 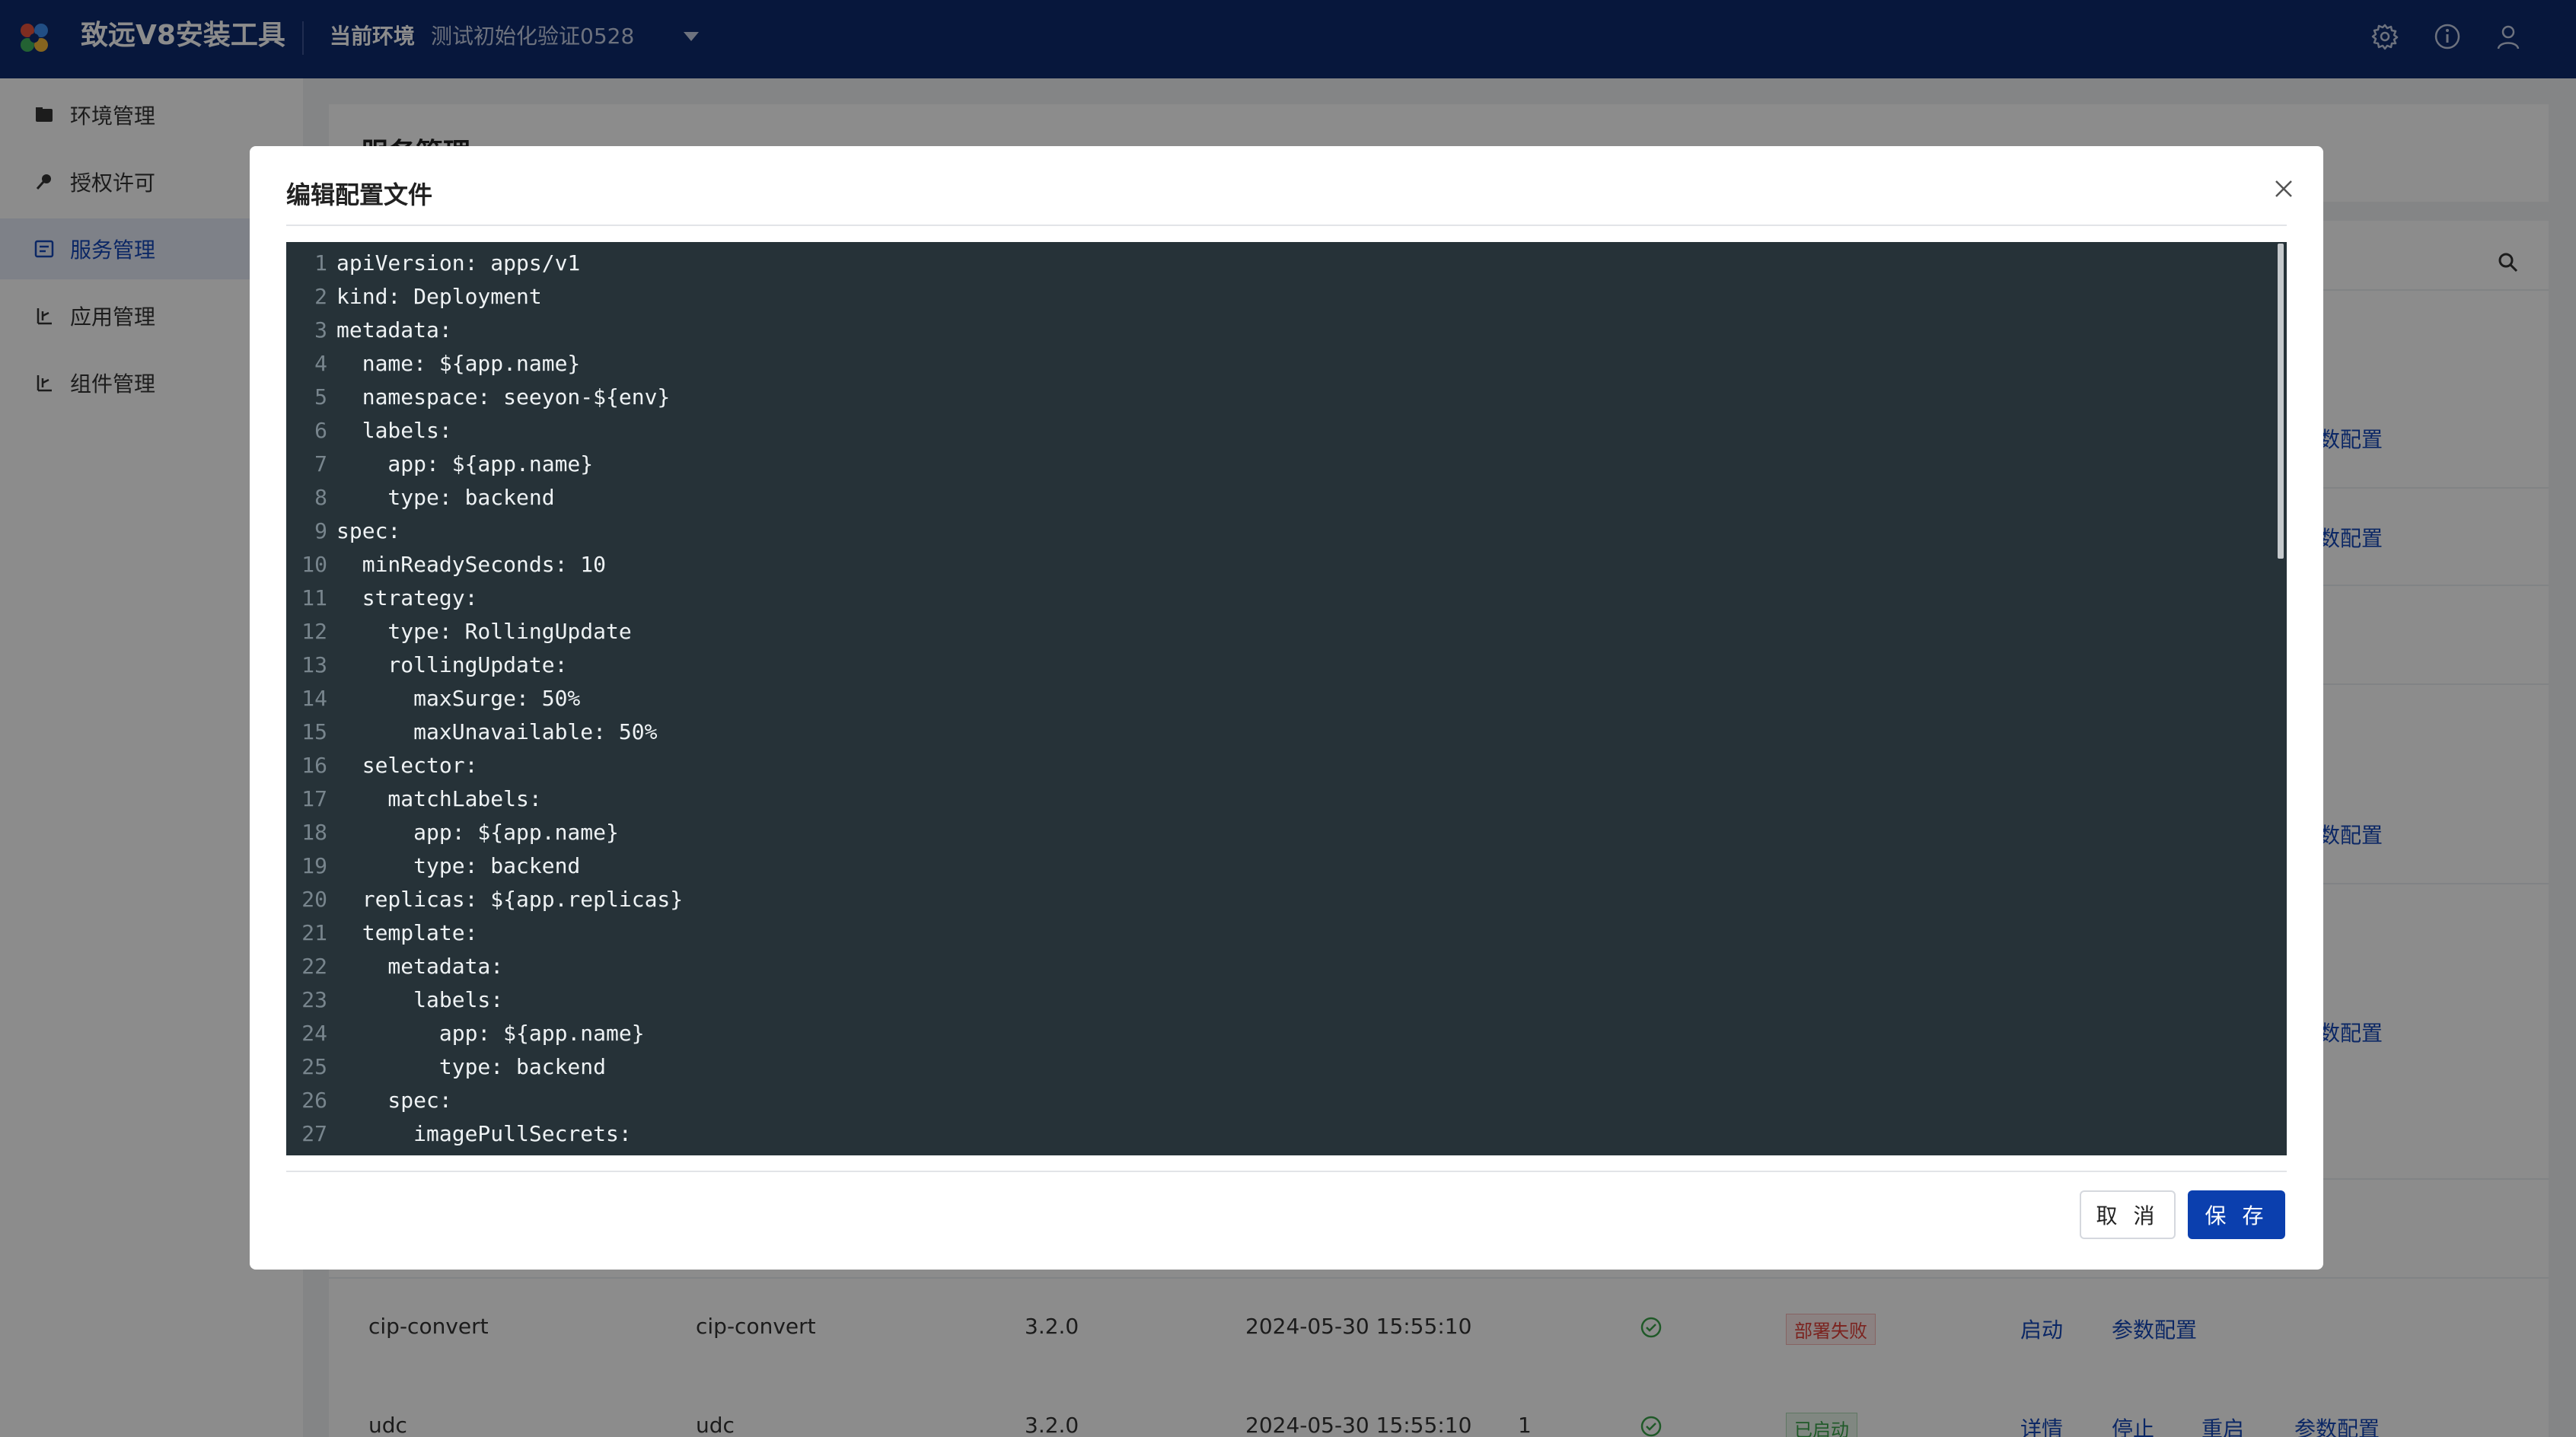 What do you see at coordinates (314, 631) in the screenshot?
I see `line-number: 12` at bounding box center [314, 631].